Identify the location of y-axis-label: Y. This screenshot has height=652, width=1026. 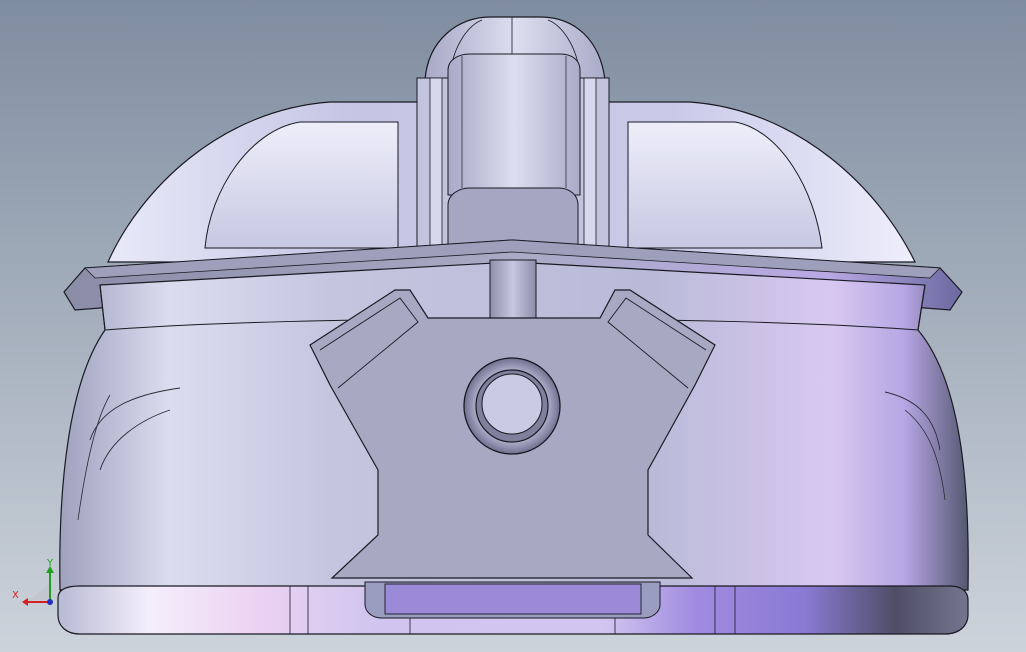
(50, 563).